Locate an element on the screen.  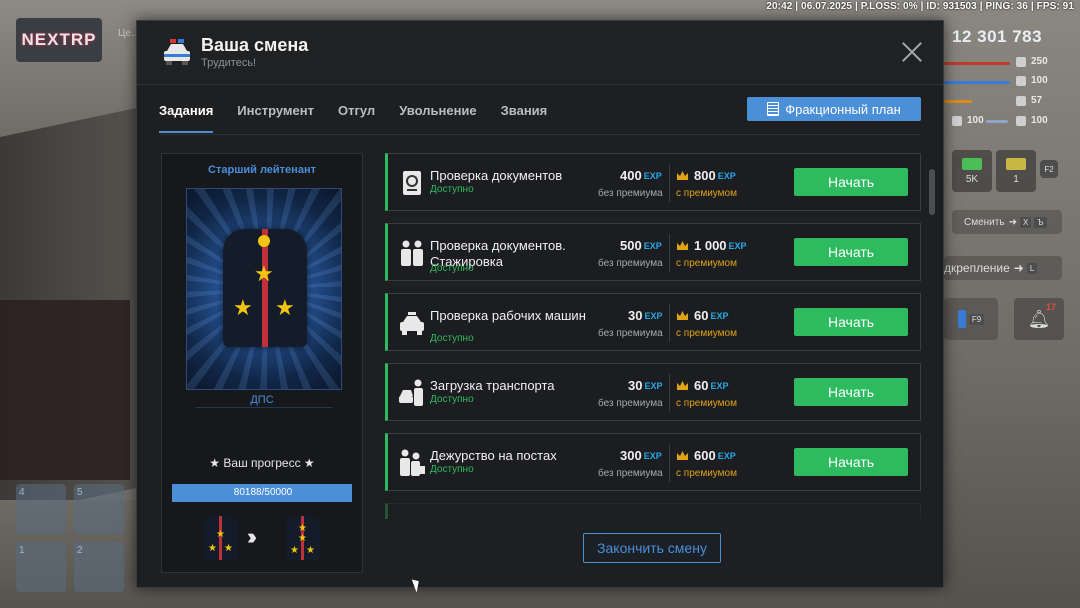
current-rank-icon: ★ ★ ★ is located at coordinates (221, 538).